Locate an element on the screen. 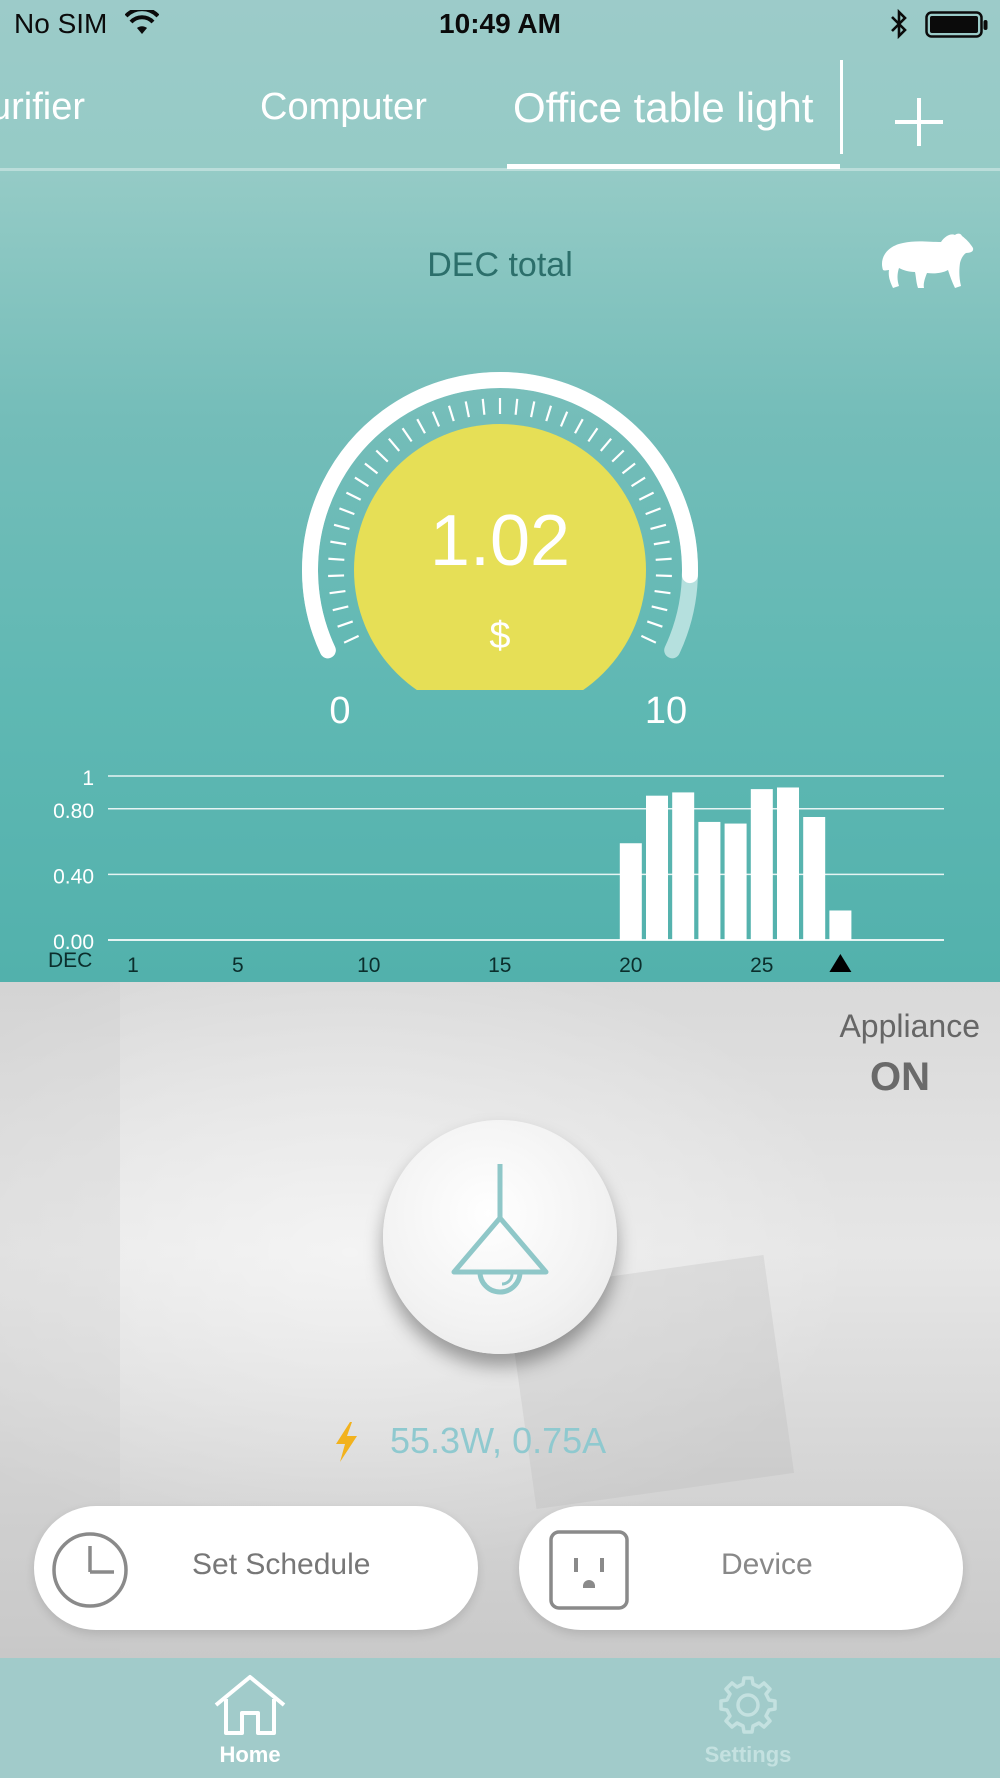  x-axis-label: DEC is located at coordinates (70, 960).